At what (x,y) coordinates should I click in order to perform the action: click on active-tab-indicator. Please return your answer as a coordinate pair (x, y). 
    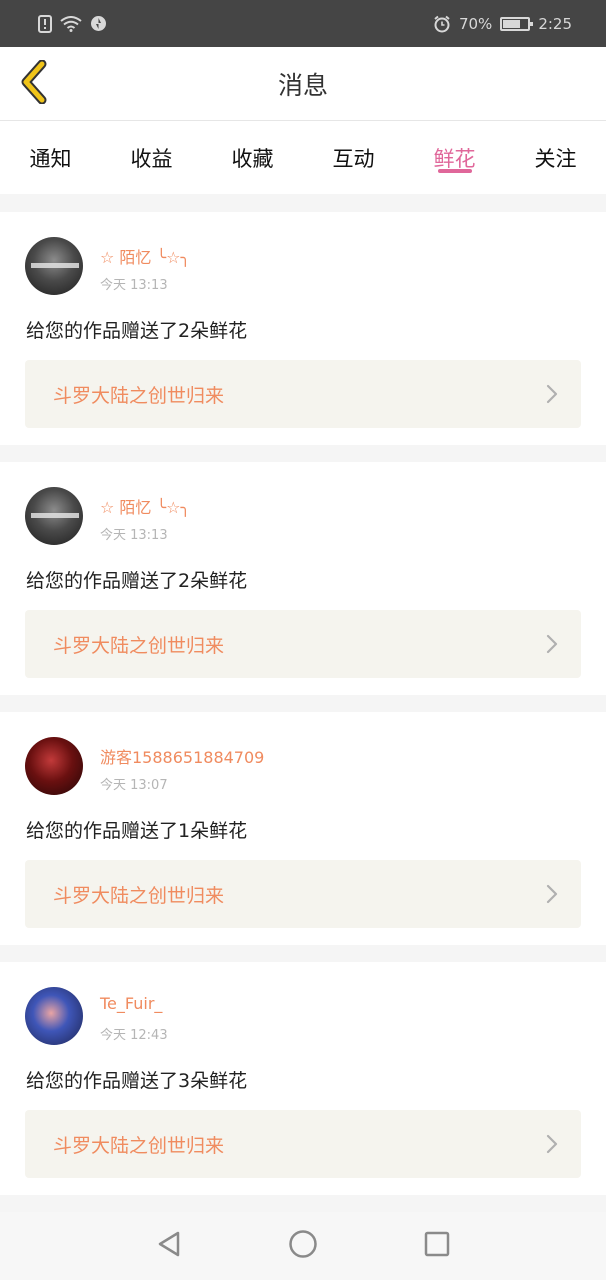
    Looking at the image, I should click on (454, 171).